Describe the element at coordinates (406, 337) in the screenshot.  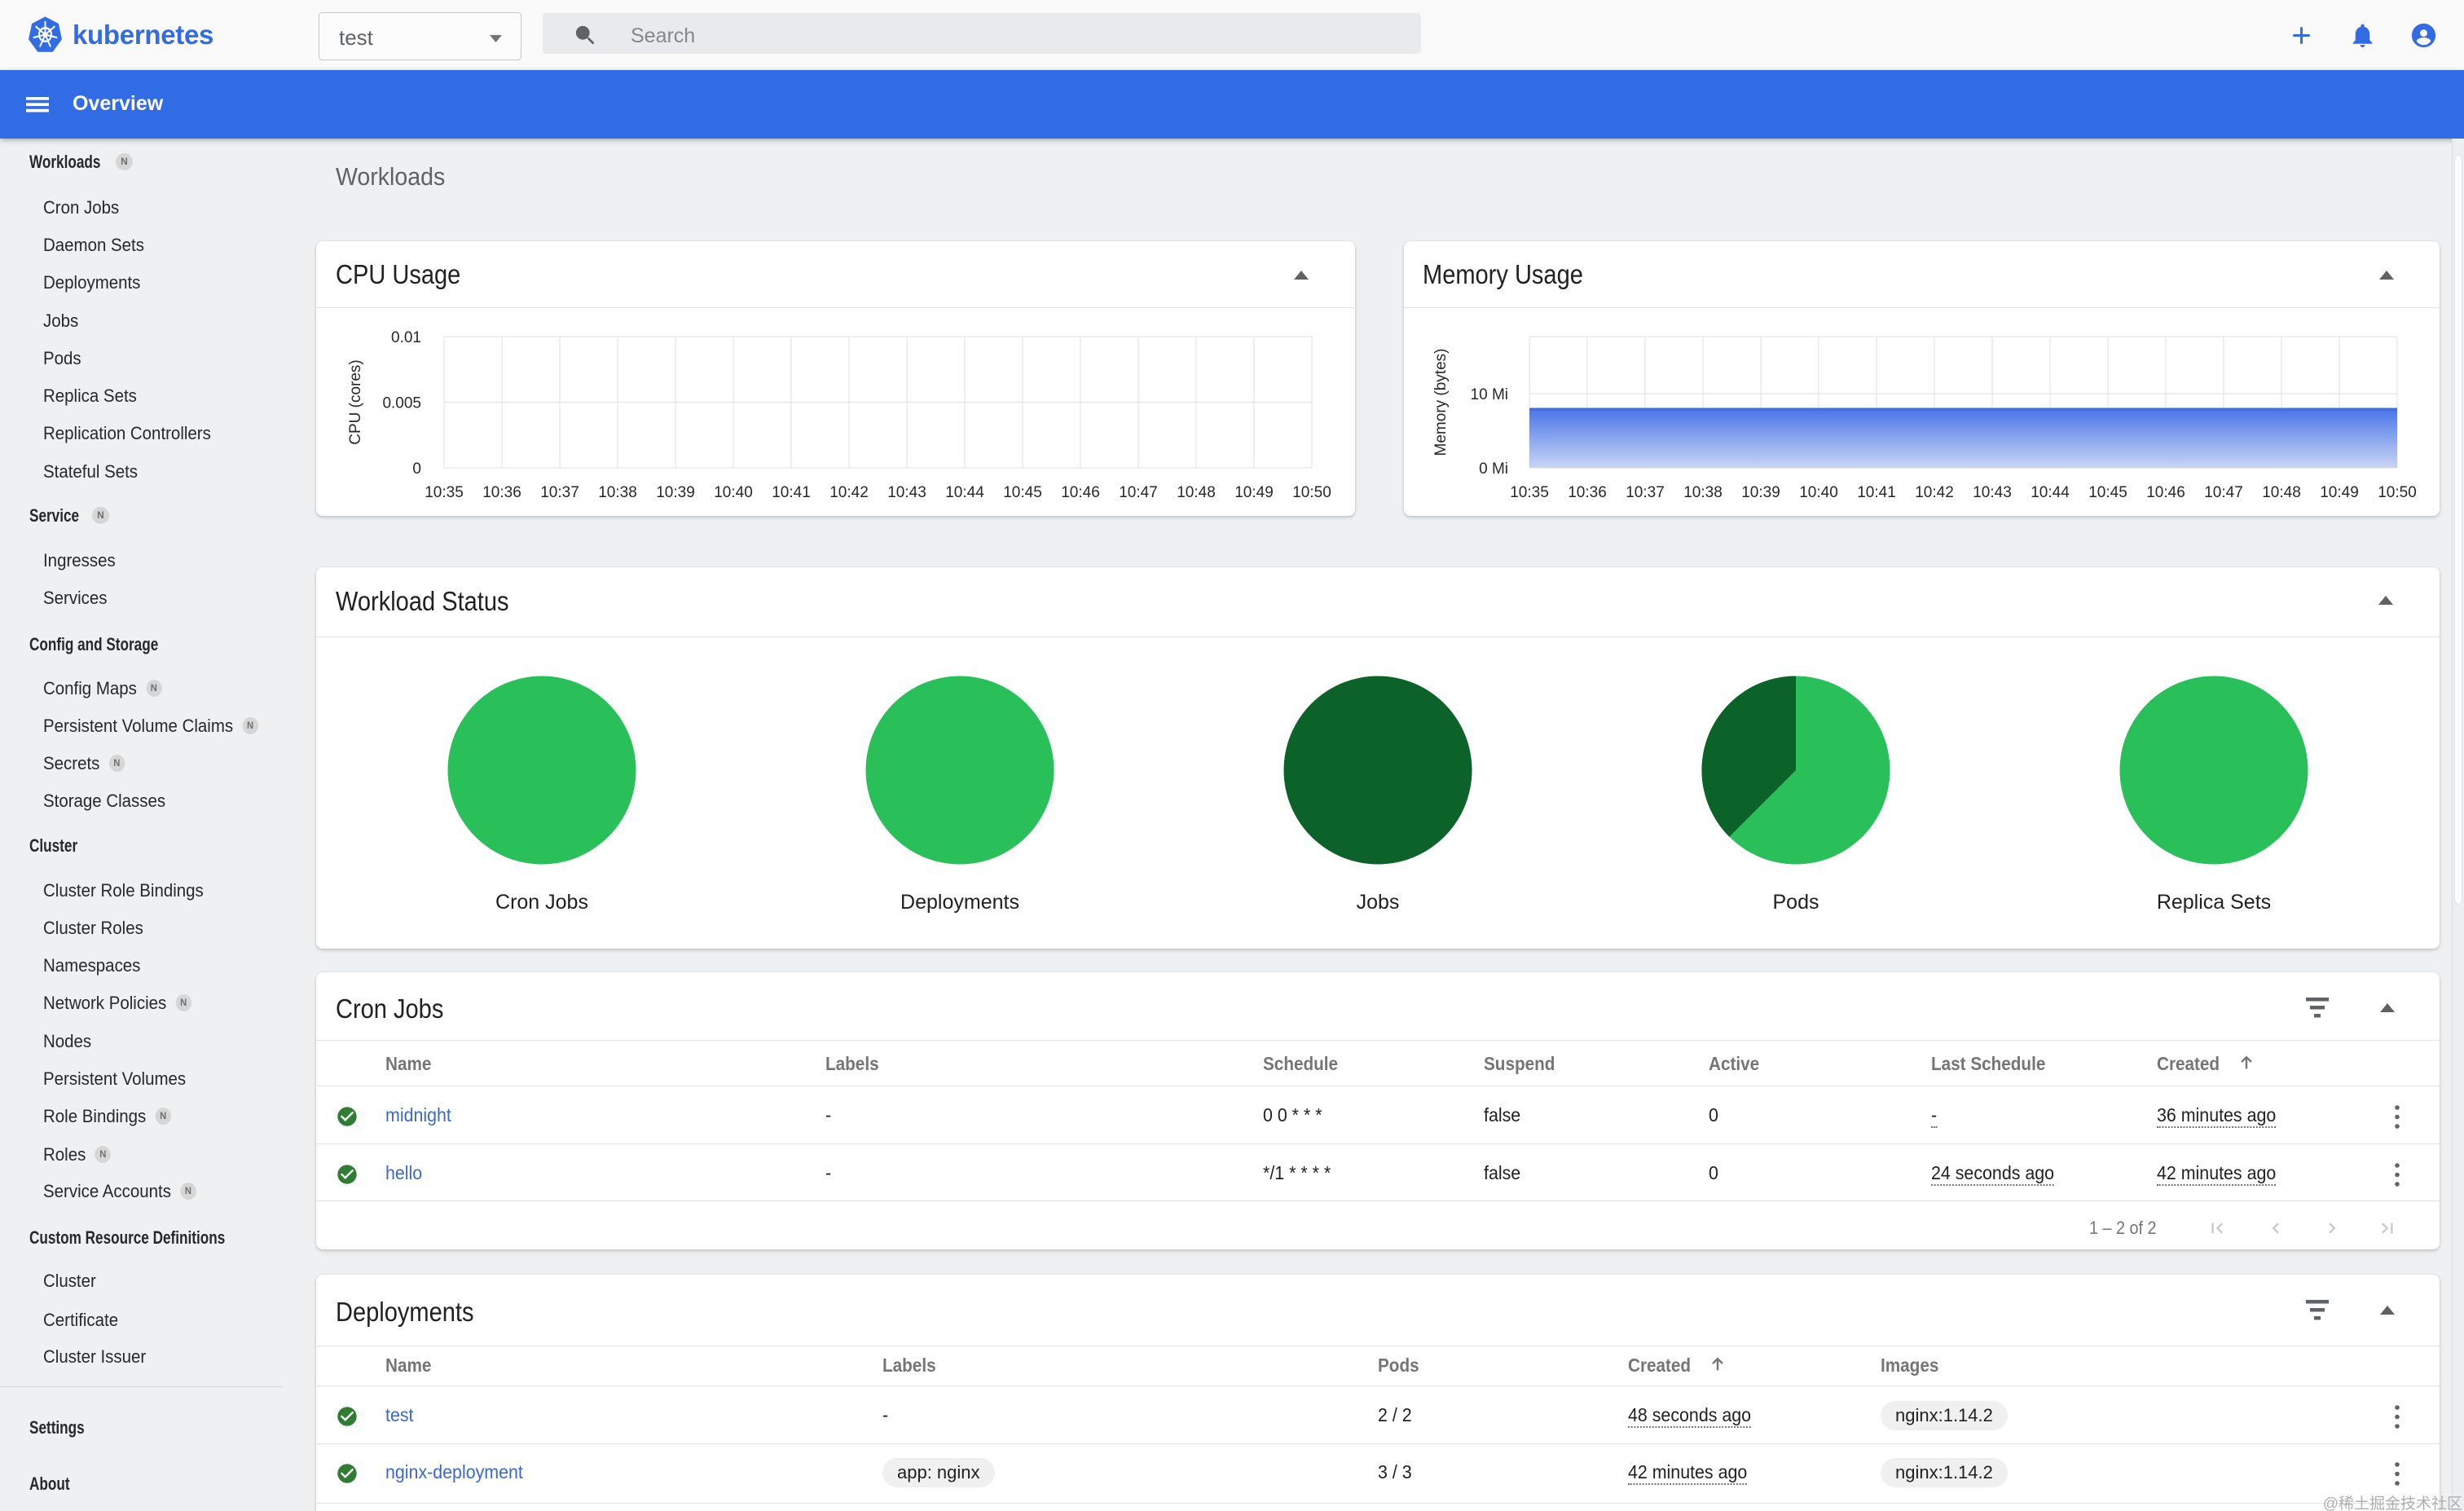
I see `svg-text: 0.01` at that location.